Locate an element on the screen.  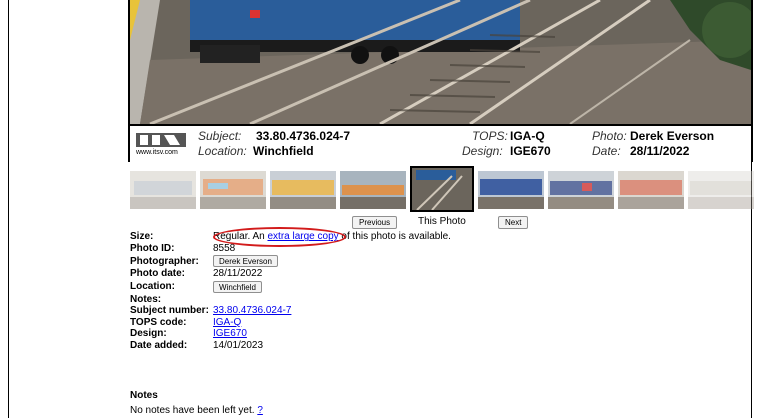
tops-value: IGA-Q is located at coordinates (527, 136).